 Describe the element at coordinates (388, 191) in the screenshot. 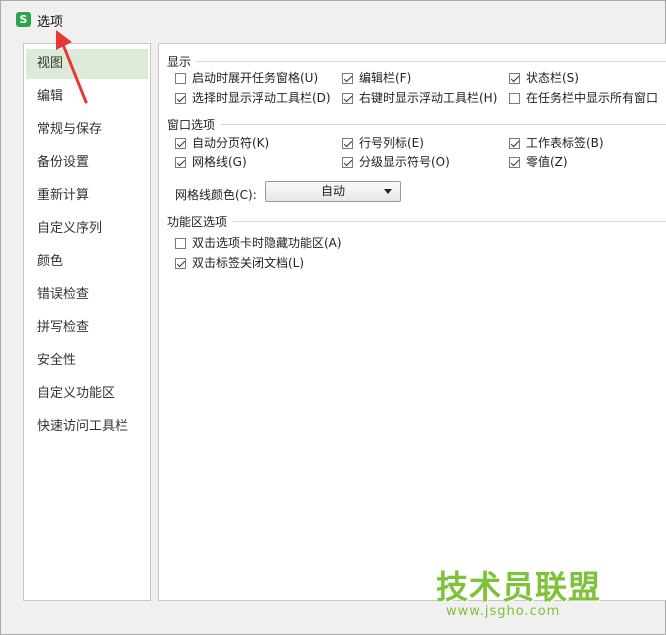

I see `chevron-down-icon` at that location.